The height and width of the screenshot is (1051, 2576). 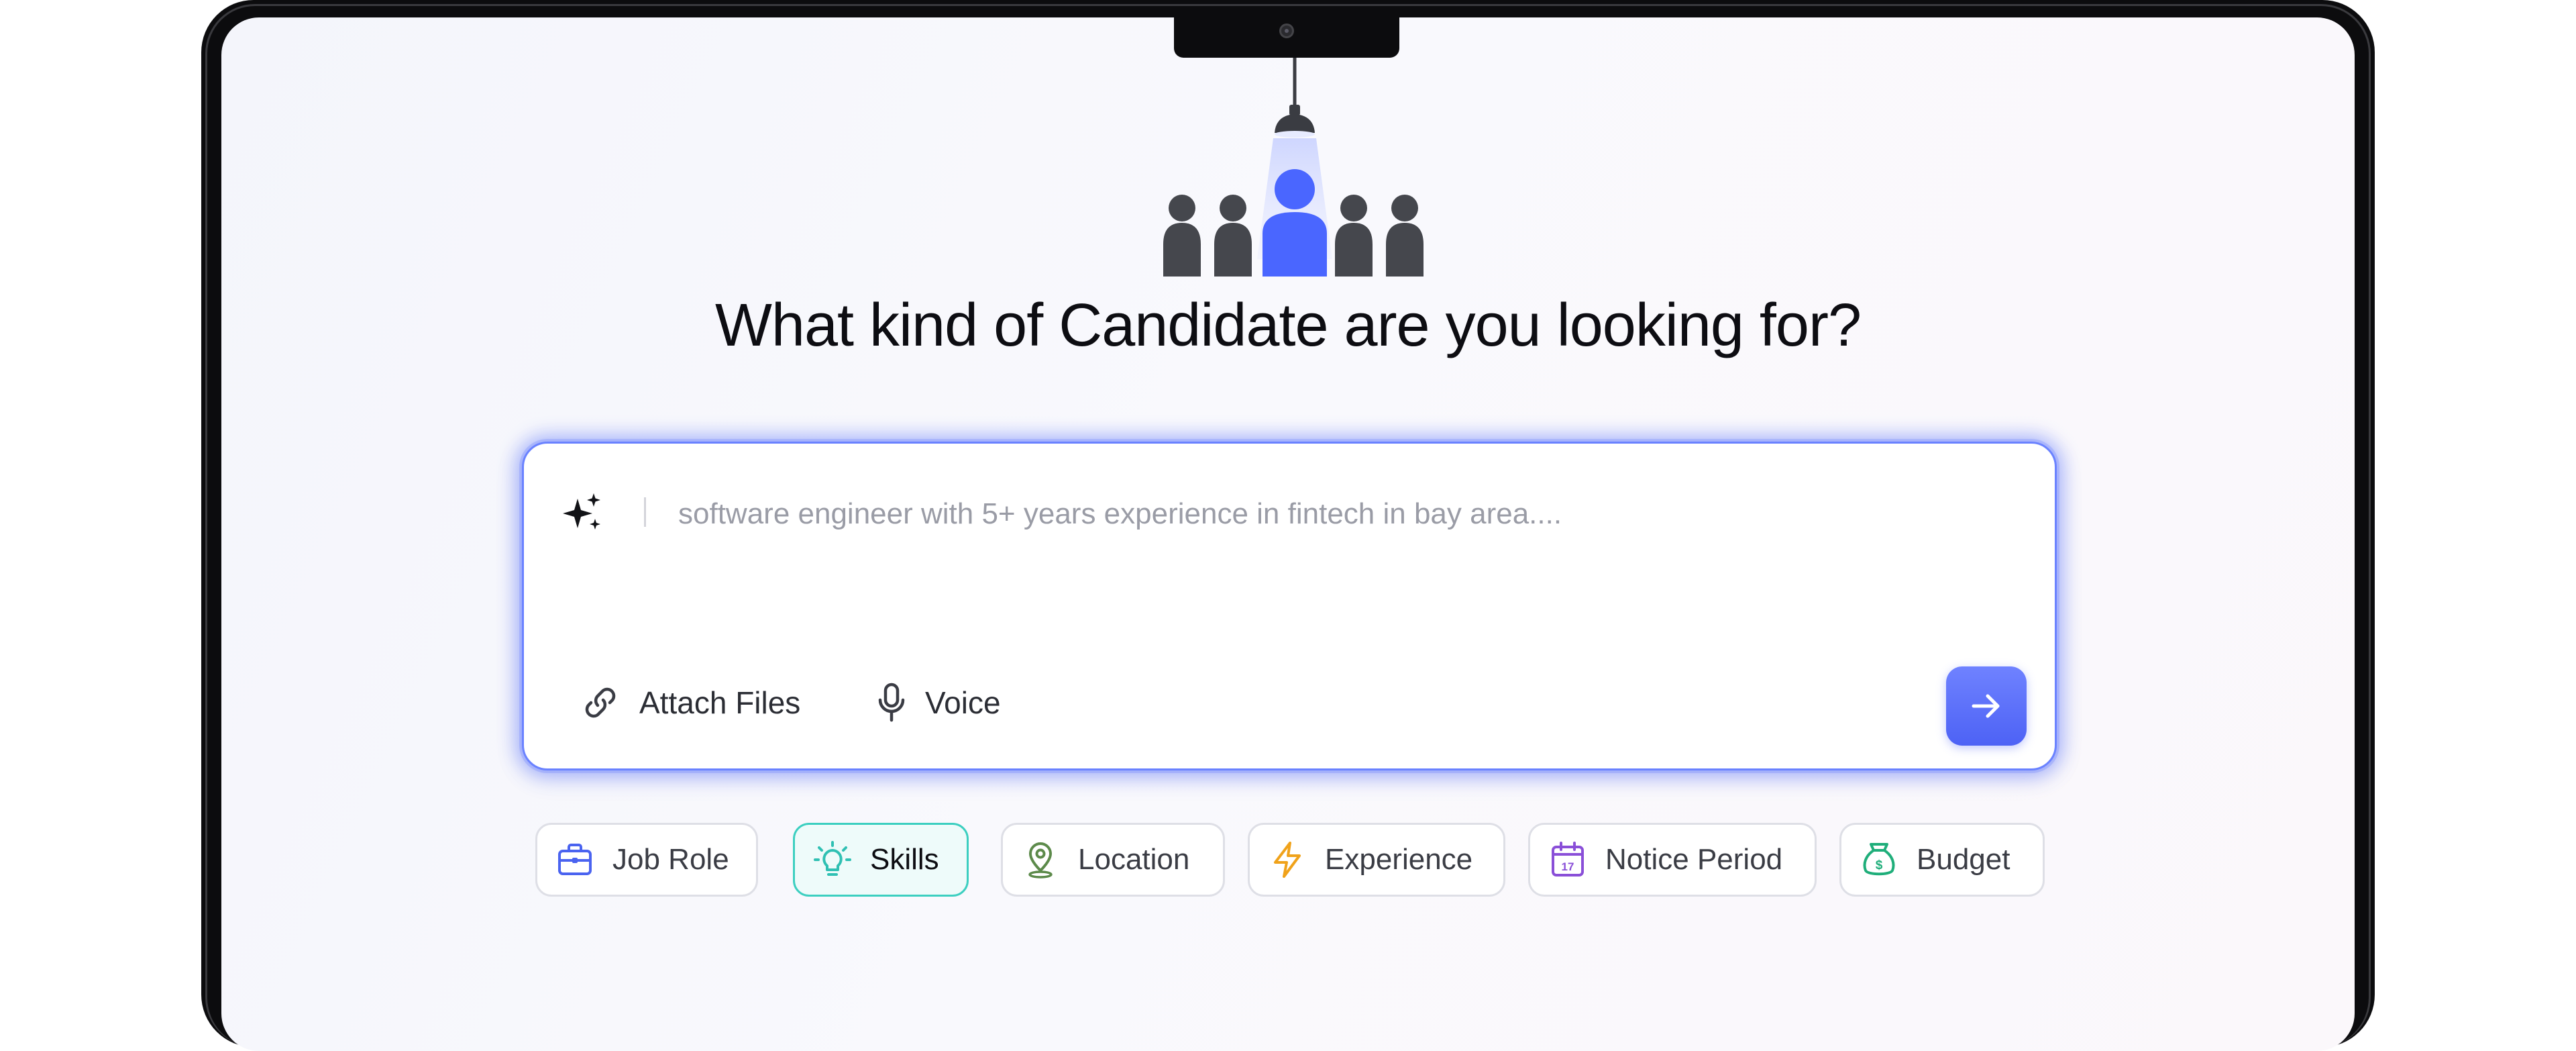 What do you see at coordinates (1568, 866) in the screenshot?
I see `svg-text: 17` at bounding box center [1568, 866].